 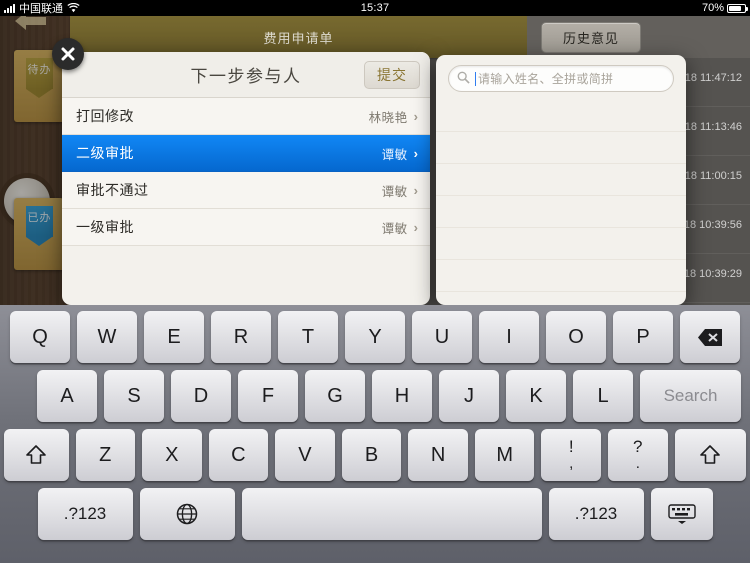 I want to click on panel-header: 下一步参与人 提交, so click(x=246, y=75).